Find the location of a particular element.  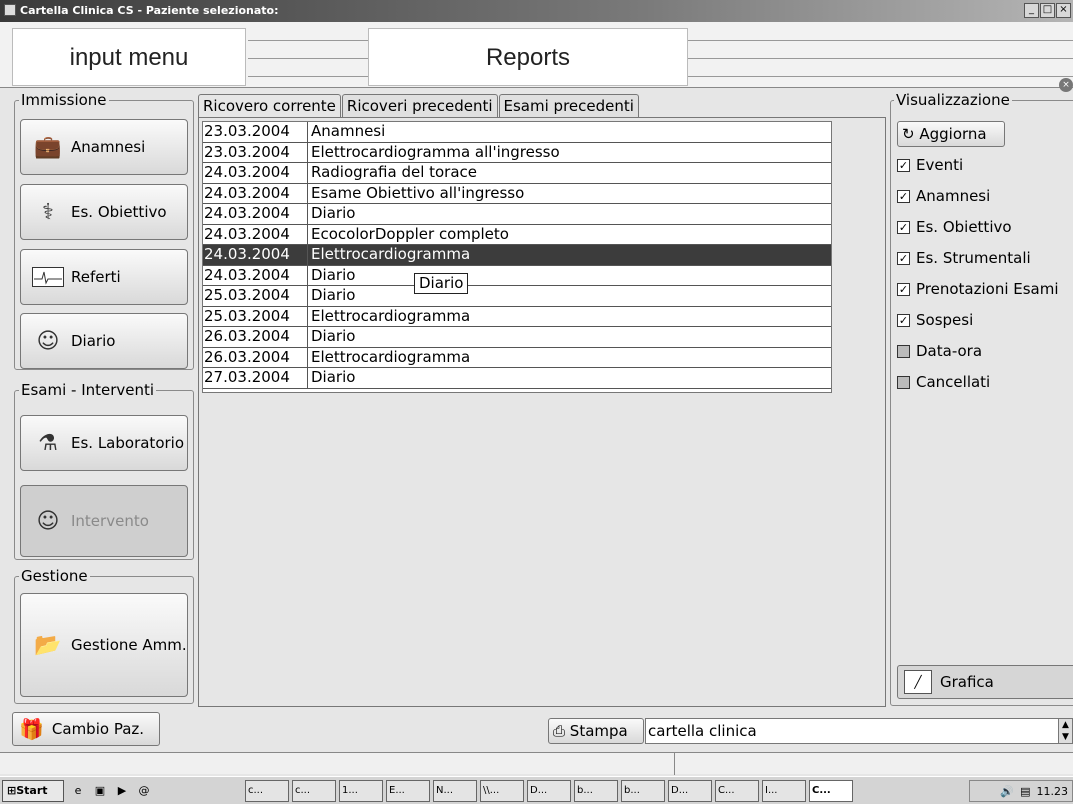

checkbox-es-obiettivo: ✓ Es. Obiettivo is located at coordinates (954, 227).